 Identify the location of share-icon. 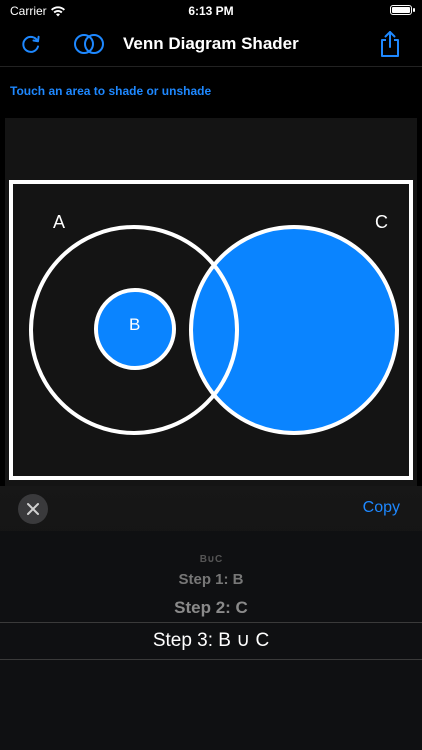
(390, 44).